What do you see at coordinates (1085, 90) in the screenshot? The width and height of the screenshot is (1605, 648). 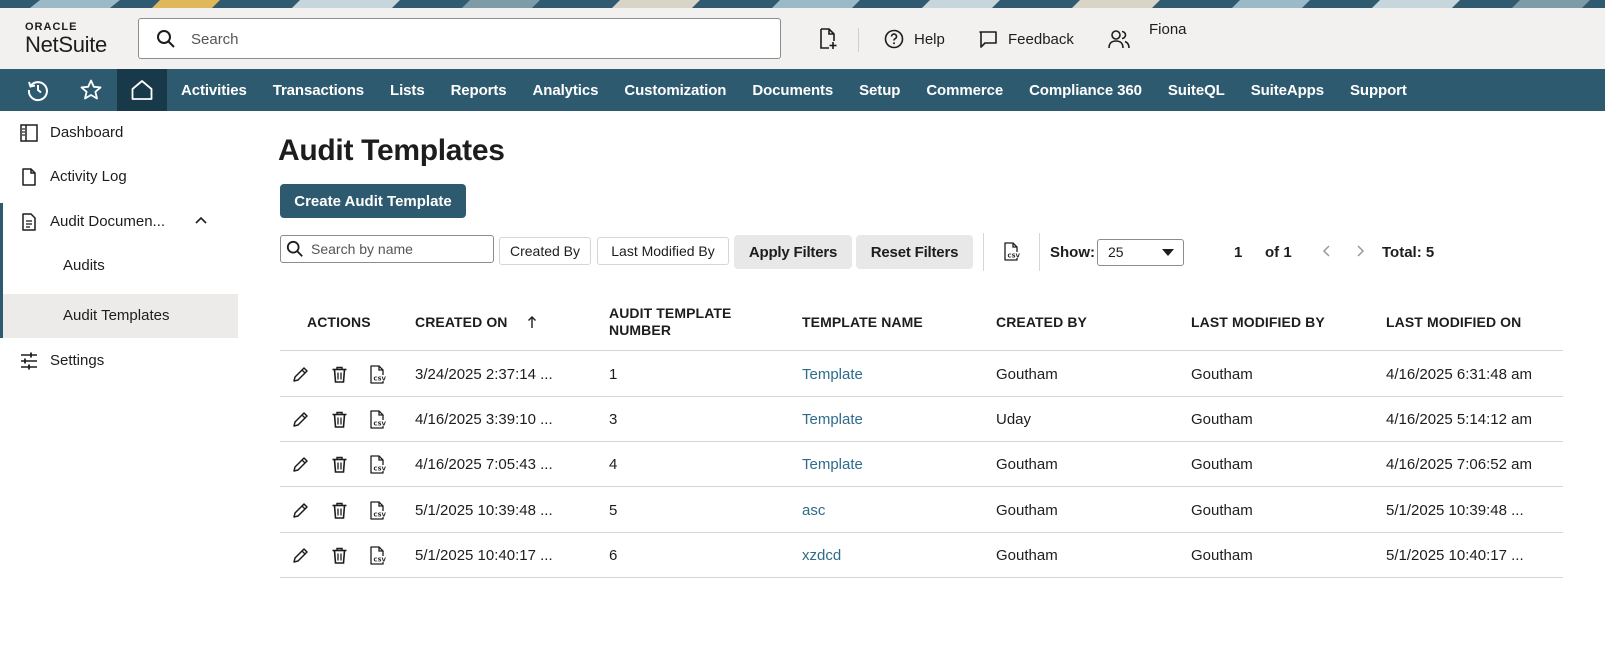 I see `nav-compliance-360: Compliance 360` at bounding box center [1085, 90].